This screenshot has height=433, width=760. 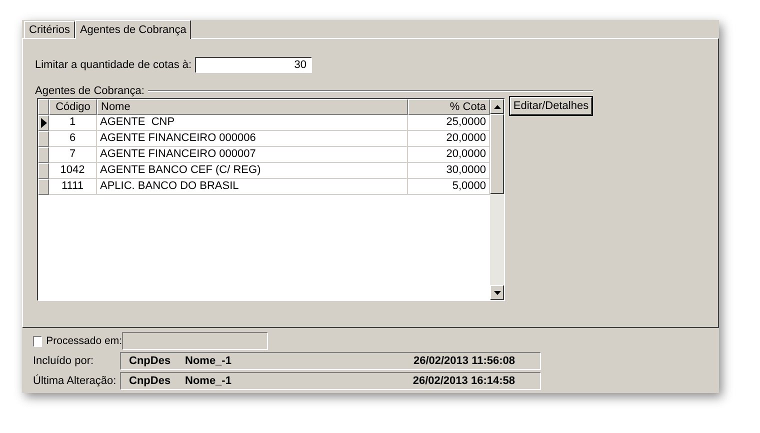 I want to click on audit-field: CnpDes Nome_-1 26/02/2013 16:14:58, so click(x=330, y=381).